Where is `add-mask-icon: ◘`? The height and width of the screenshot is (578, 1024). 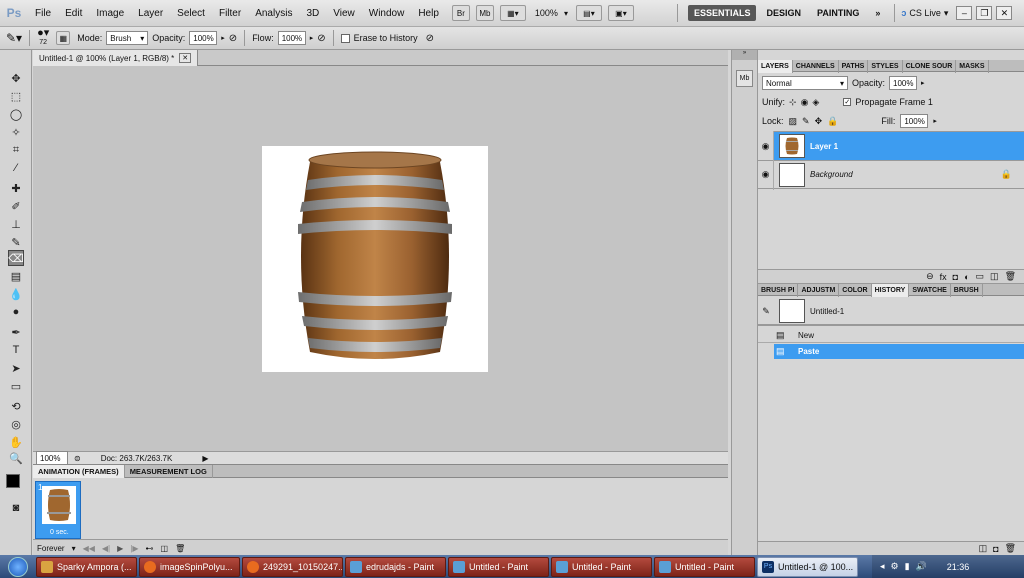
add-mask-icon: ◘ is located at coordinates (955, 277).